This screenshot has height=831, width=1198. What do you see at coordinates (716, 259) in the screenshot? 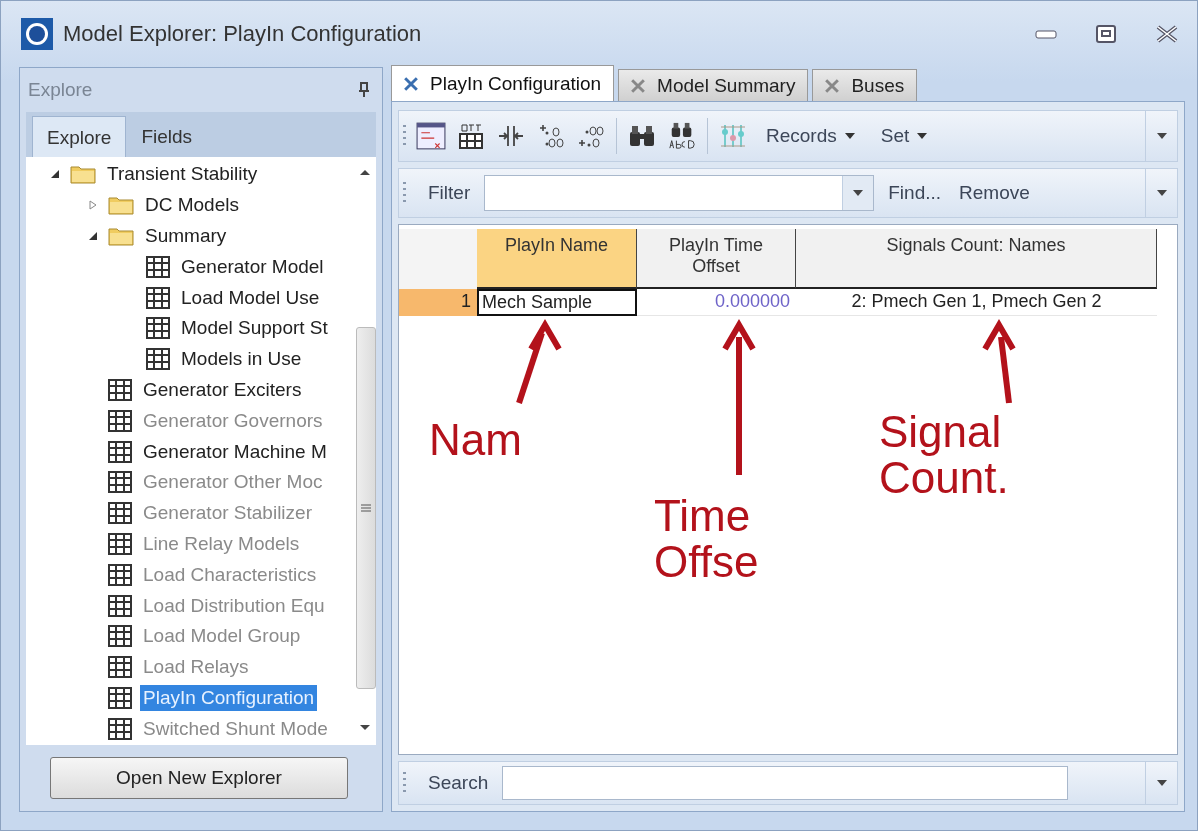
I see `column-header: PlayIn Time Offset` at bounding box center [716, 259].